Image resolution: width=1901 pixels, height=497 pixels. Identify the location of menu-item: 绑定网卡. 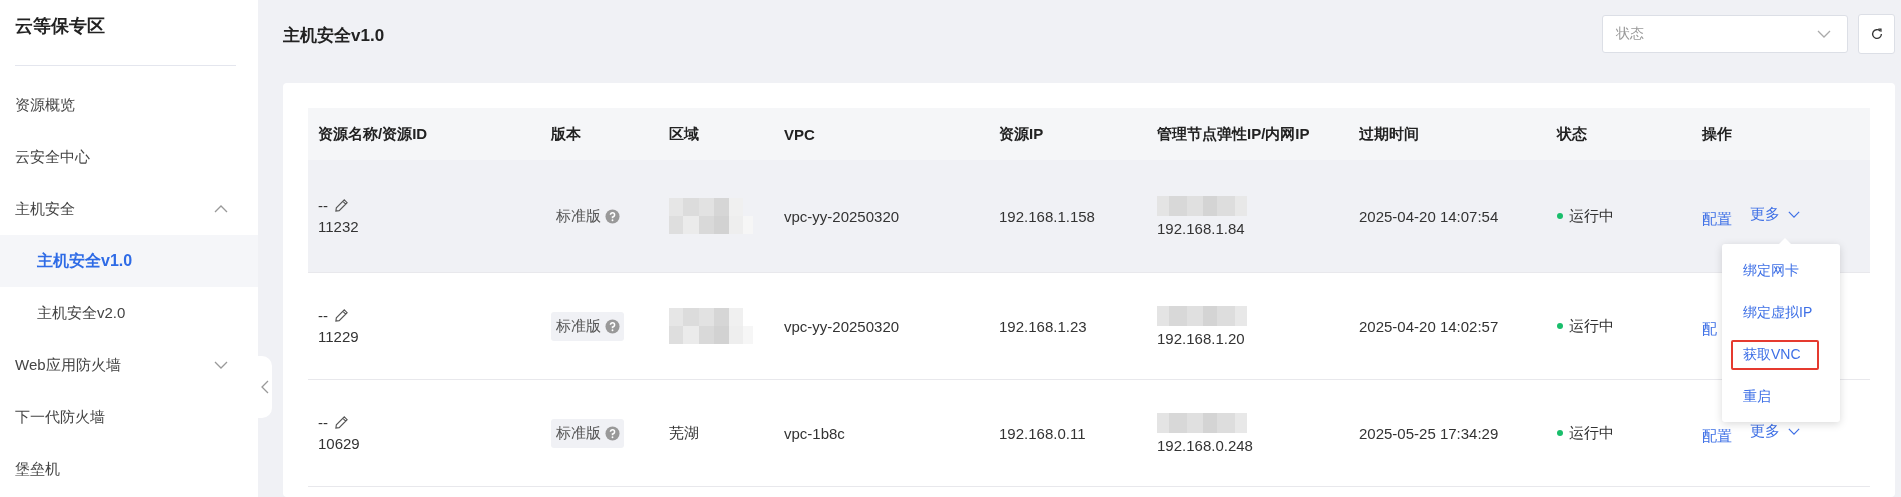
(1781, 271).